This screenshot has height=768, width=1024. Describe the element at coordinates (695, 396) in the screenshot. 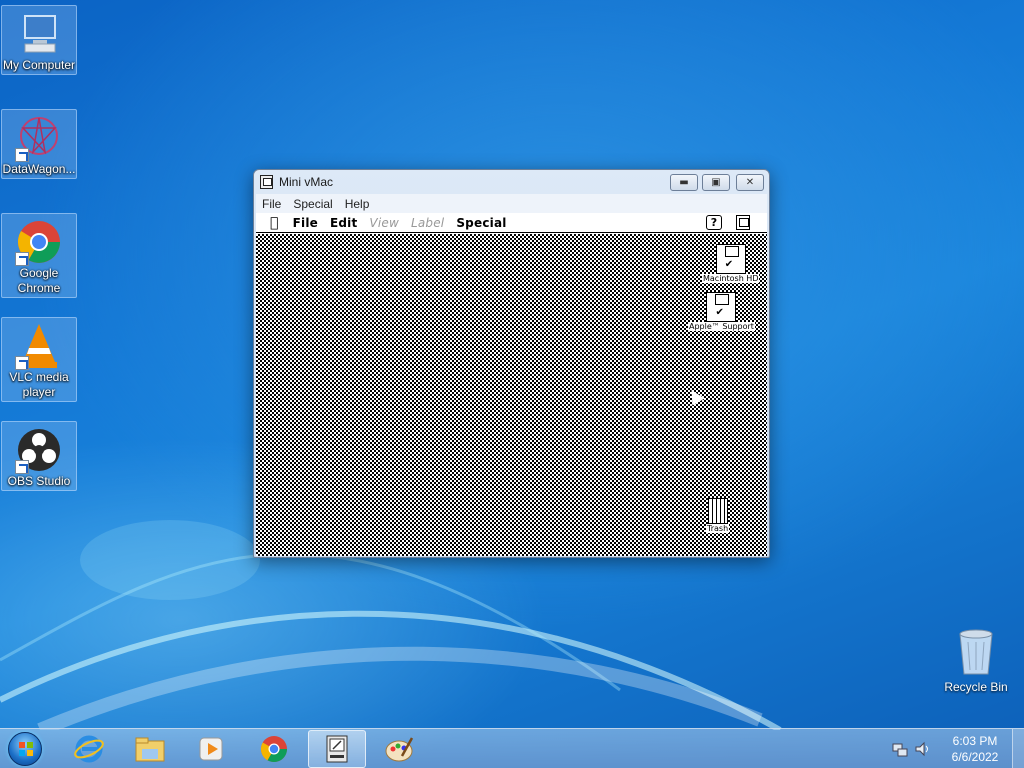

I see `mouse-cursor-icon` at that location.